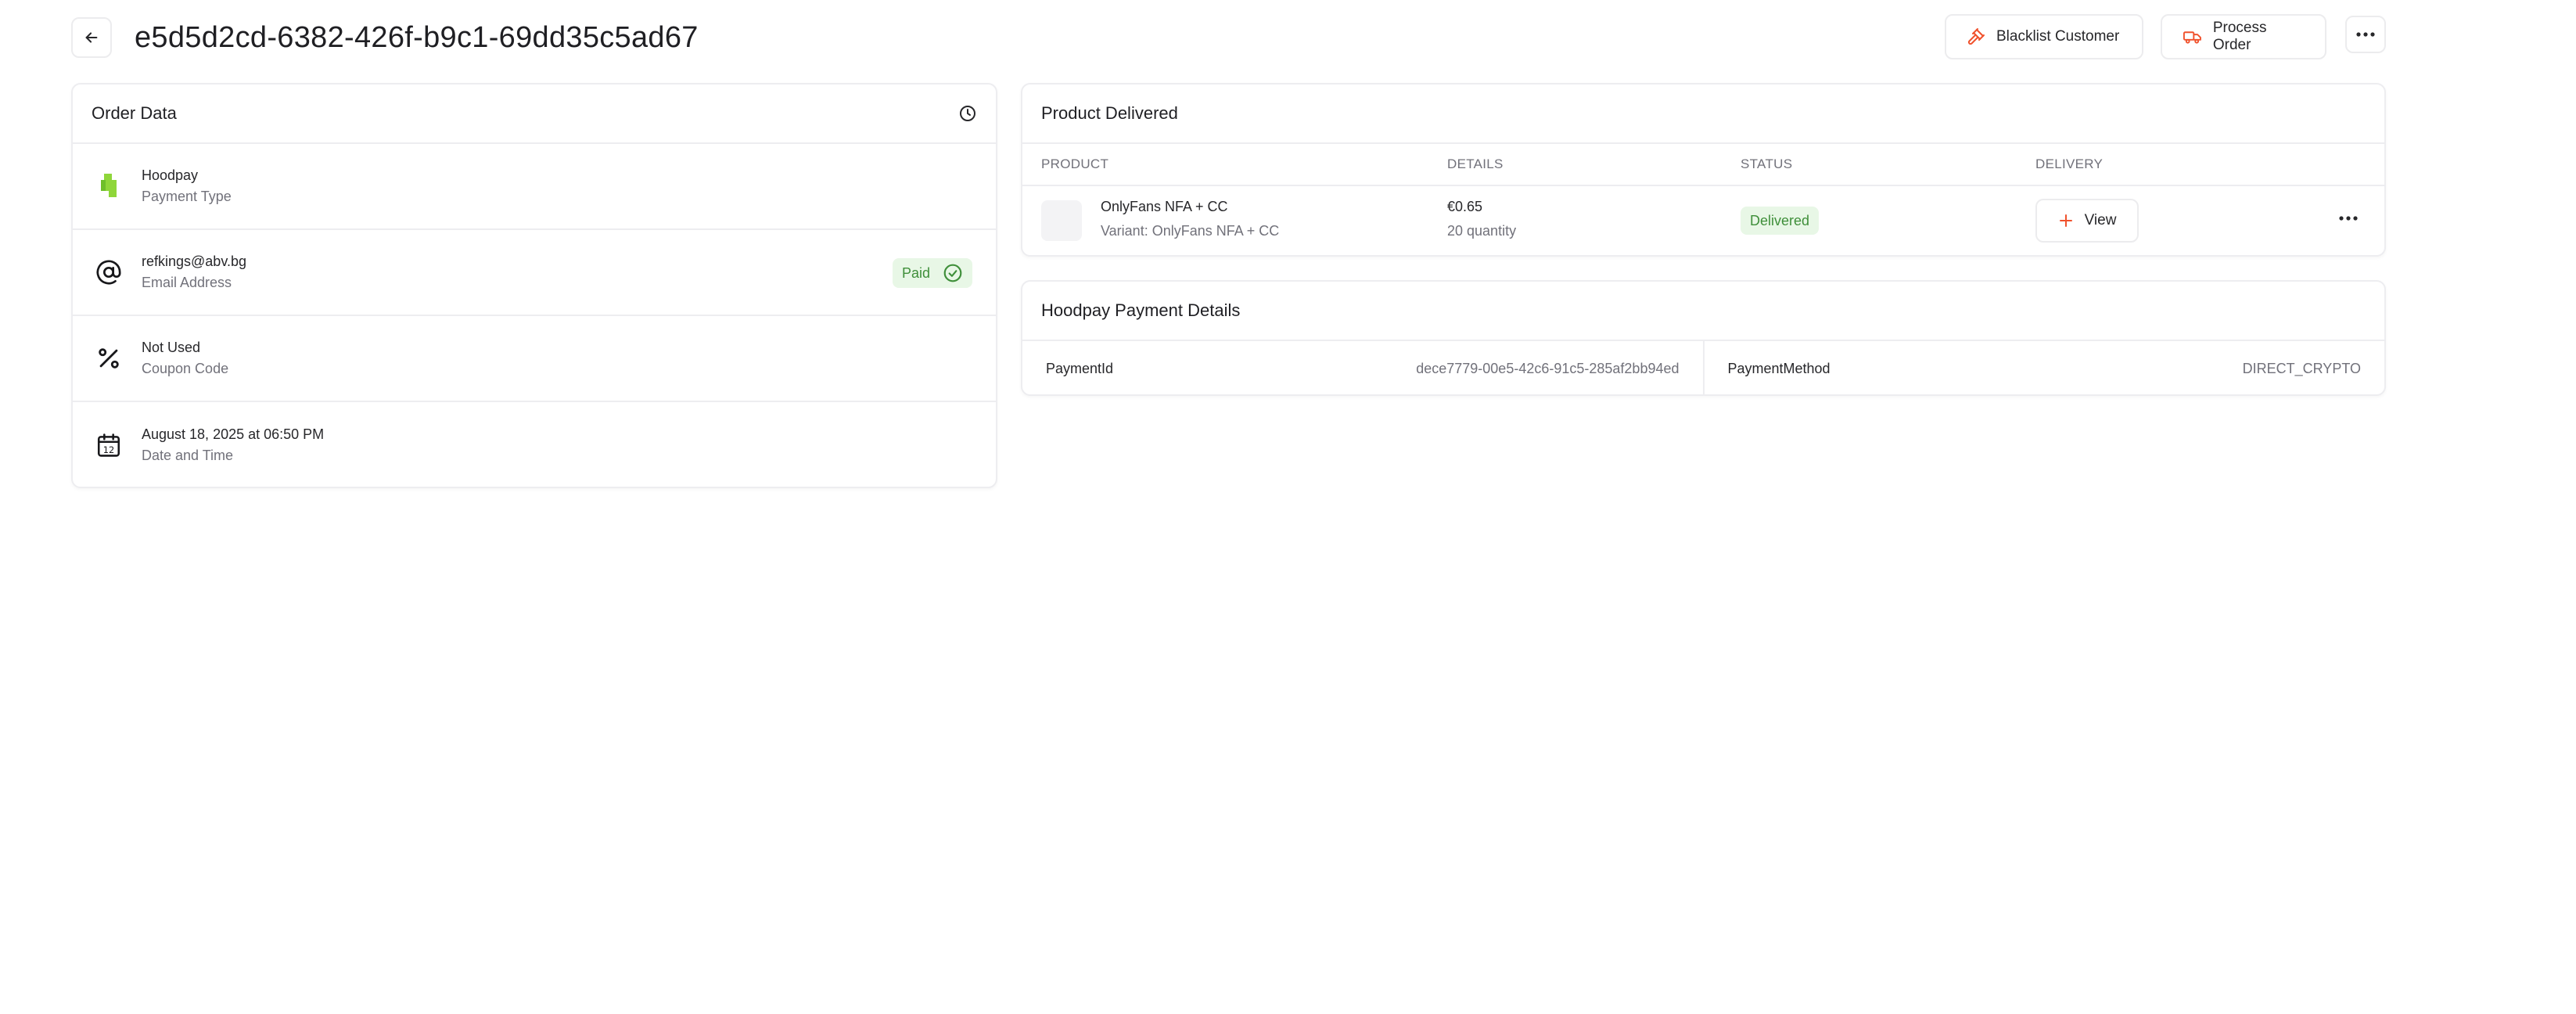 This screenshot has height=1014, width=2576. What do you see at coordinates (185, 368) in the screenshot?
I see `coupon-label: Coupon Code` at bounding box center [185, 368].